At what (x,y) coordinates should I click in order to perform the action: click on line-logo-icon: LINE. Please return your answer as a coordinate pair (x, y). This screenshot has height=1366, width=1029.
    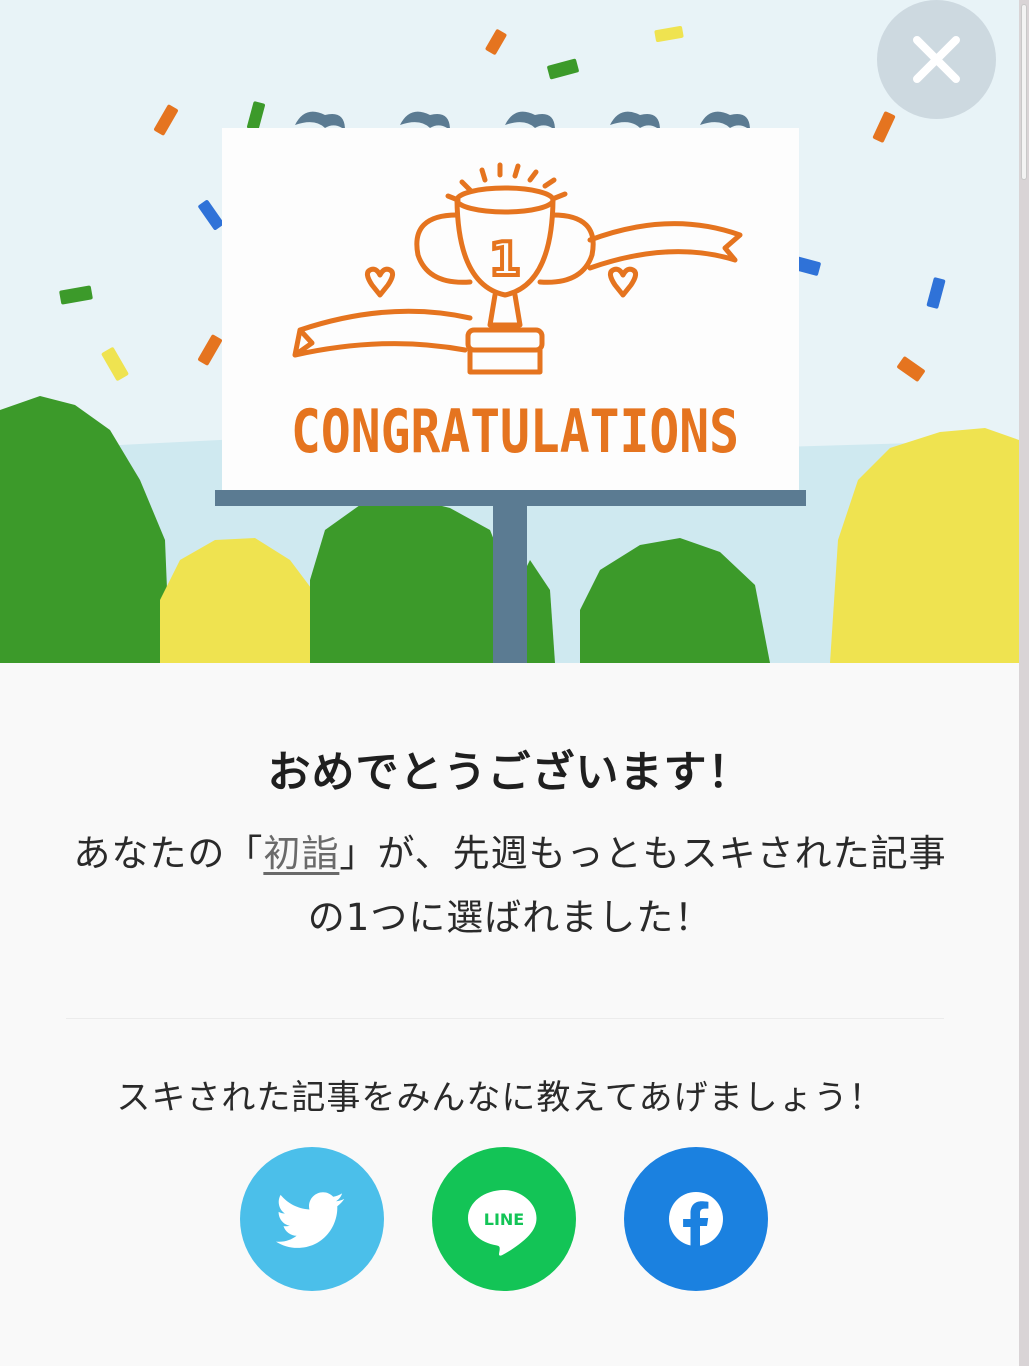
    Looking at the image, I should click on (502, 1223).